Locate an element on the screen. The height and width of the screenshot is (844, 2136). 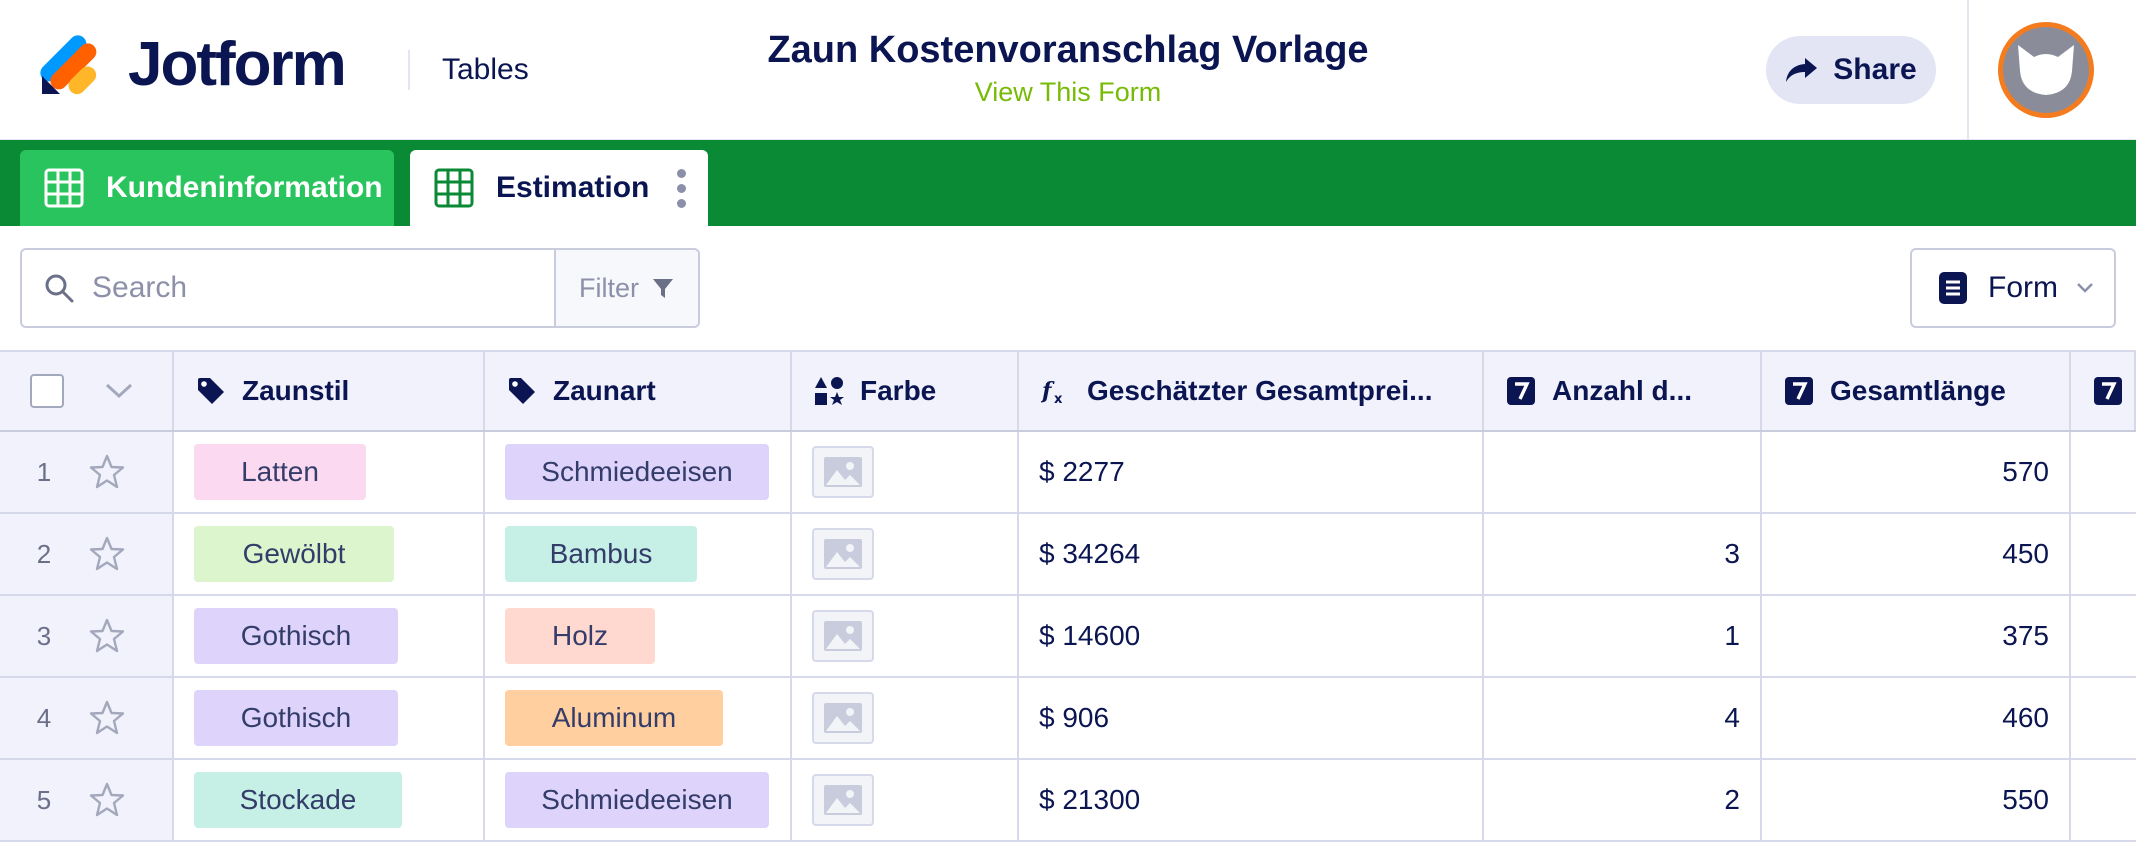
zaunstil-tag: Latten is located at coordinates (280, 472).